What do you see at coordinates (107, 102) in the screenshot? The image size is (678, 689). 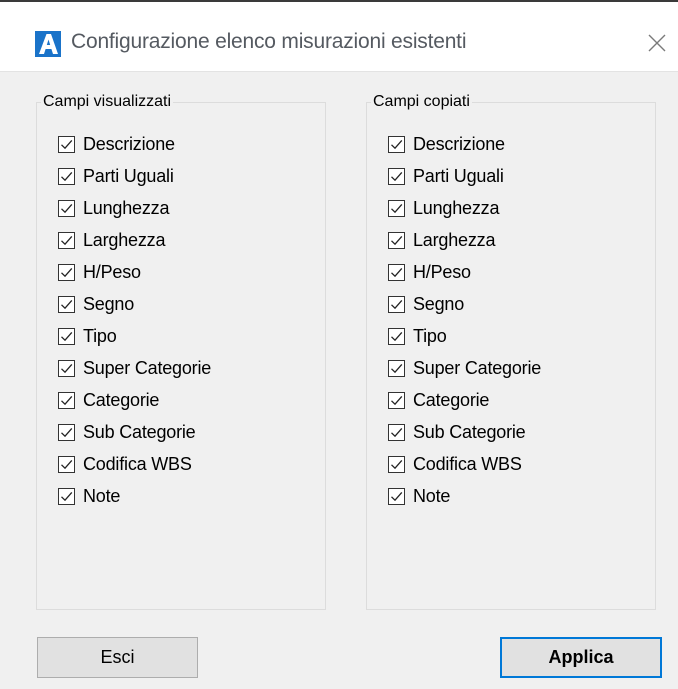 I see `group-title-campi-visualizzati: Campi visualizzati` at bounding box center [107, 102].